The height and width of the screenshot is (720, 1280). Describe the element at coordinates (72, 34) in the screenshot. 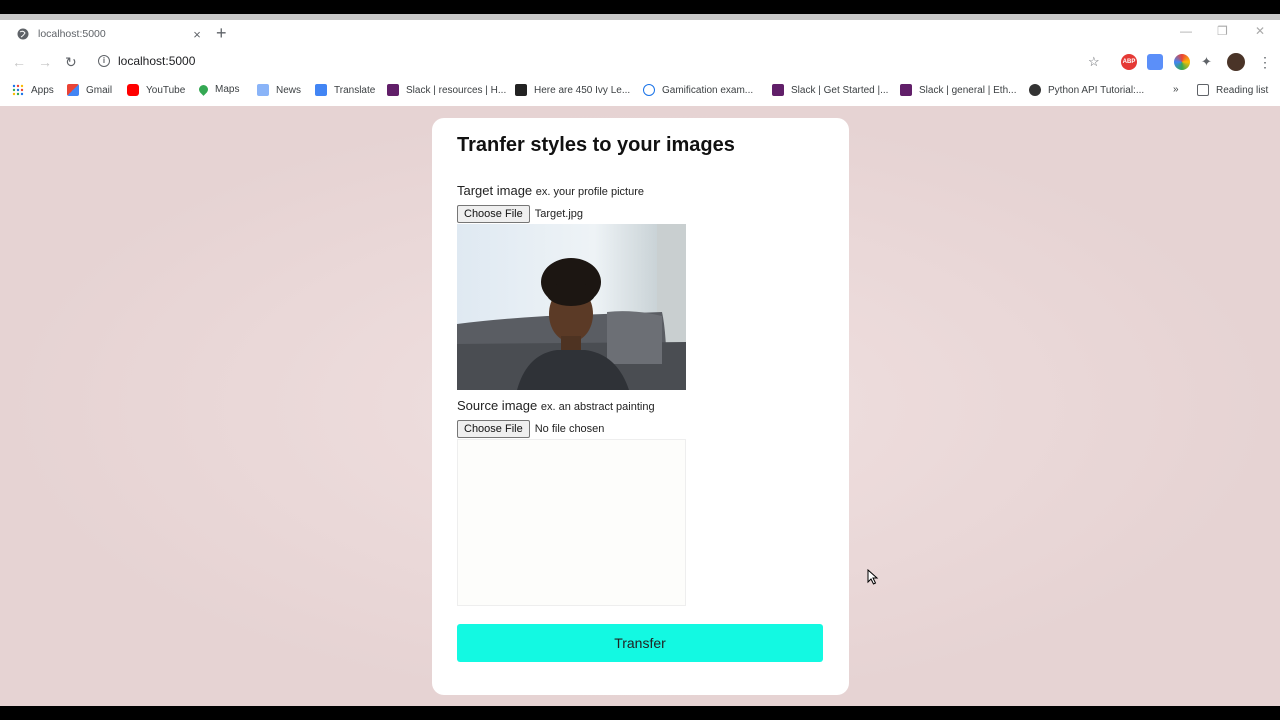

I see `tab-title: localhost:5000` at that location.